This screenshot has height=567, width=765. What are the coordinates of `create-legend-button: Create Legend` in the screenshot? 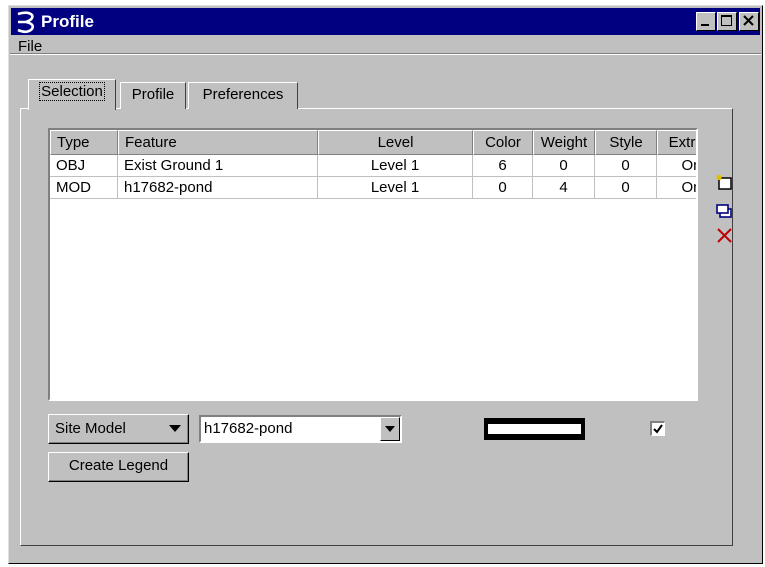 It's located at (118, 467).